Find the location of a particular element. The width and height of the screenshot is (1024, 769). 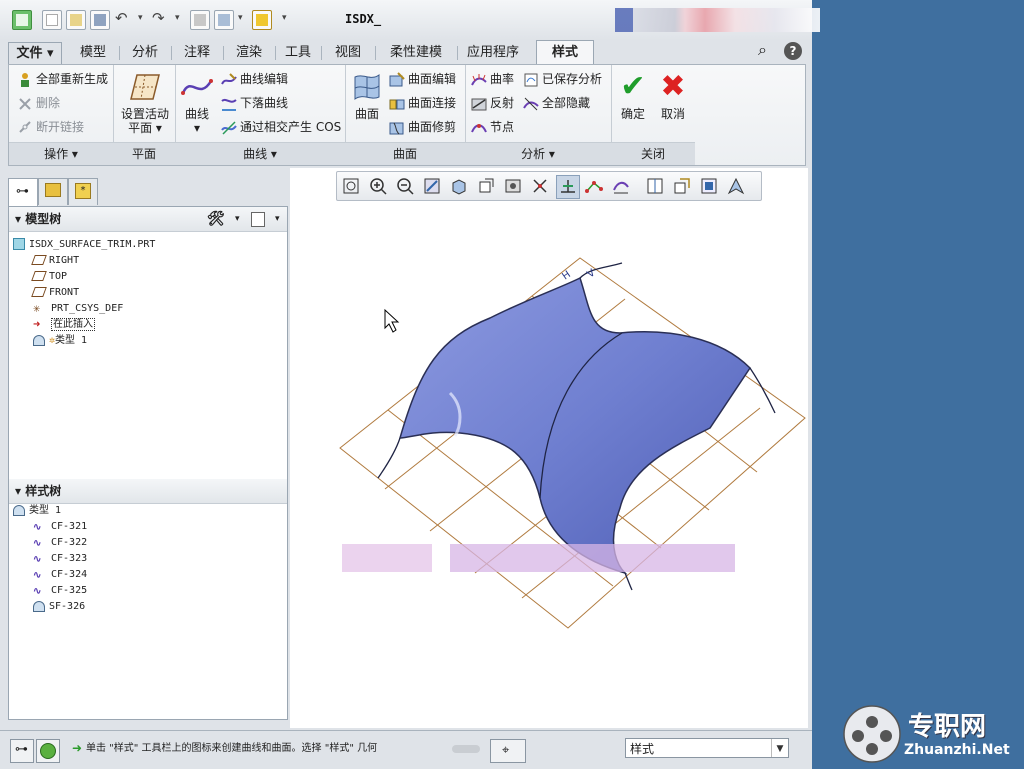

regenerate-icon is located at coordinates (200, 20).